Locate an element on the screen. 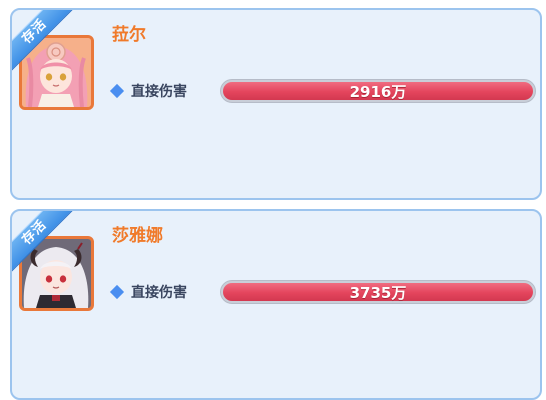 Image resolution: width=546 pixels, height=400 pixels. character-name: 莎雅娜 is located at coordinates (137, 236).